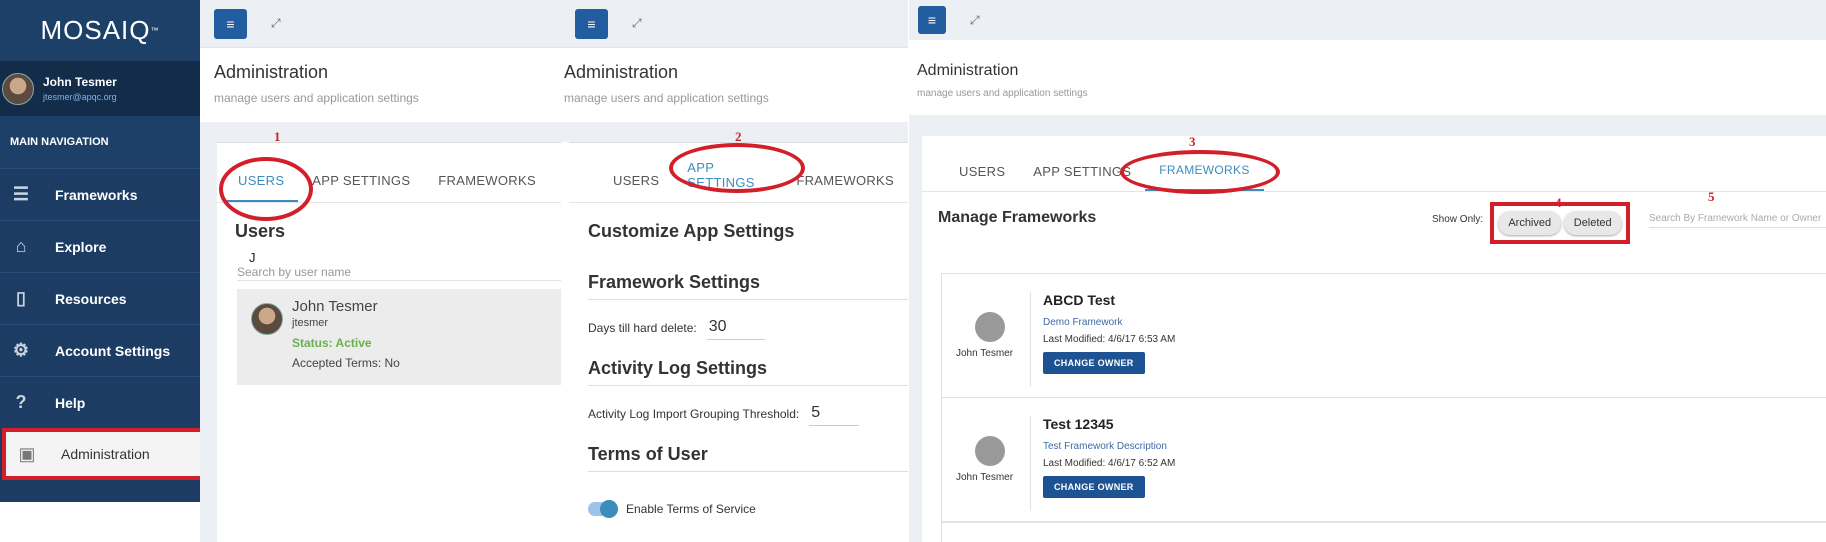 The width and height of the screenshot is (1826, 542). I want to click on sidebar-item-resources: ▯ Resources, so click(100, 298).